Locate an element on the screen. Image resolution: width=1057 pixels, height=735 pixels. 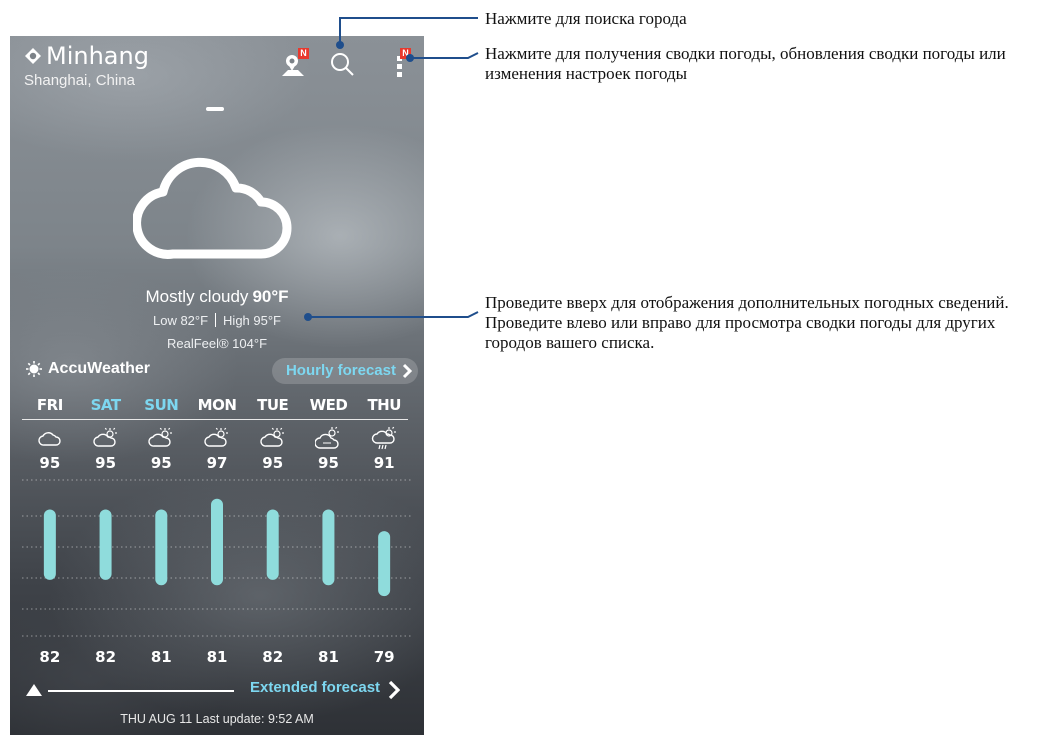
forecast-day-mon: MON is located at coordinates (217, 407).